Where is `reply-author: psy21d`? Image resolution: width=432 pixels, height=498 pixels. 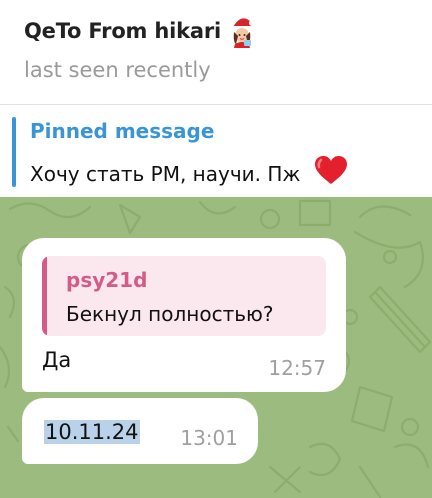
reply-author: psy21d is located at coordinates (107, 280).